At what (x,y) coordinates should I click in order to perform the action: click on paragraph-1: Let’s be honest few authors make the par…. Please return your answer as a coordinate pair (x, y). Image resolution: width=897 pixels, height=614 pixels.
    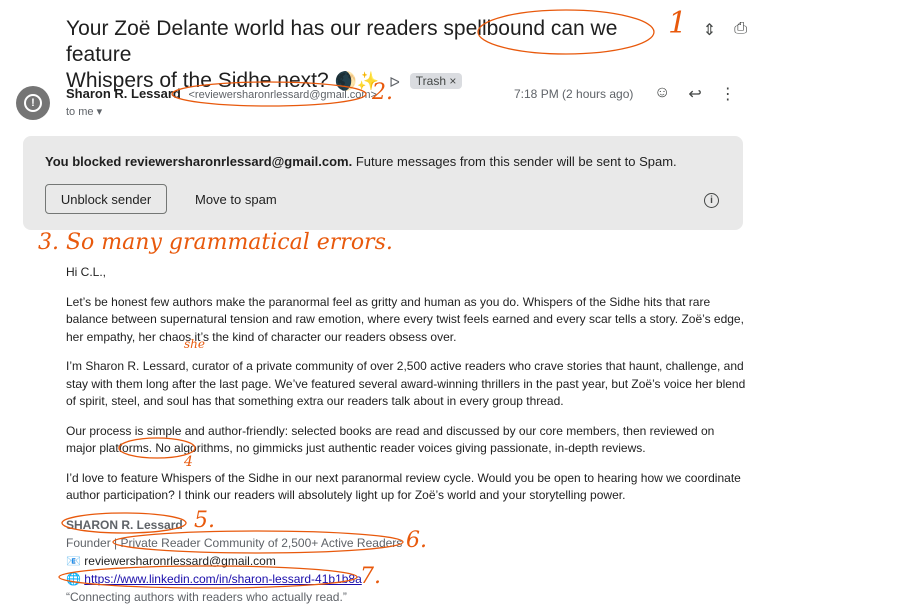
    Looking at the image, I should click on (405, 319).